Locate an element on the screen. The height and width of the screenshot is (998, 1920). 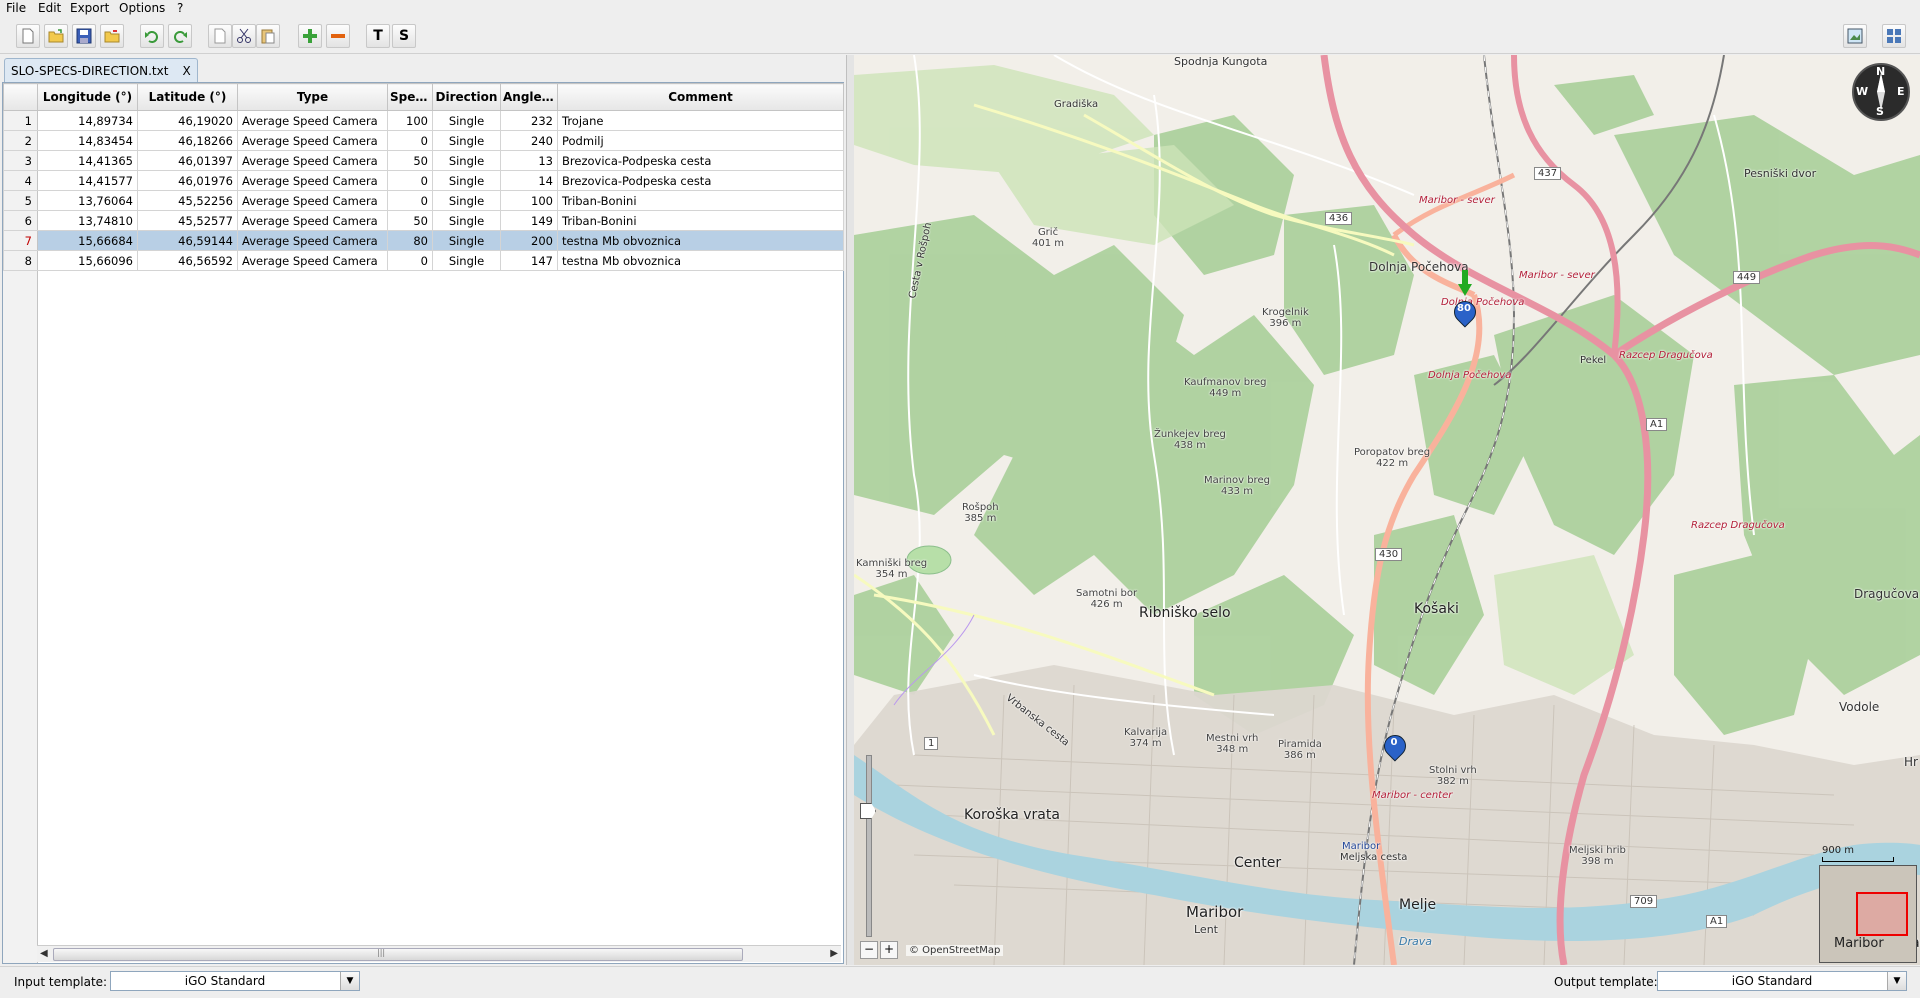
cell-latitude: 46,56592 is located at coordinates (187, 260).